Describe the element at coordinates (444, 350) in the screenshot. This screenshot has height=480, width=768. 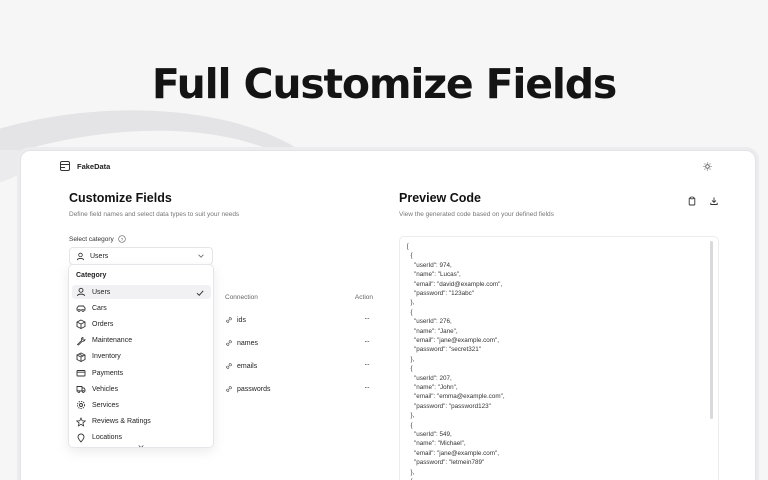
I see `code-line: "password": "secret321"` at that location.